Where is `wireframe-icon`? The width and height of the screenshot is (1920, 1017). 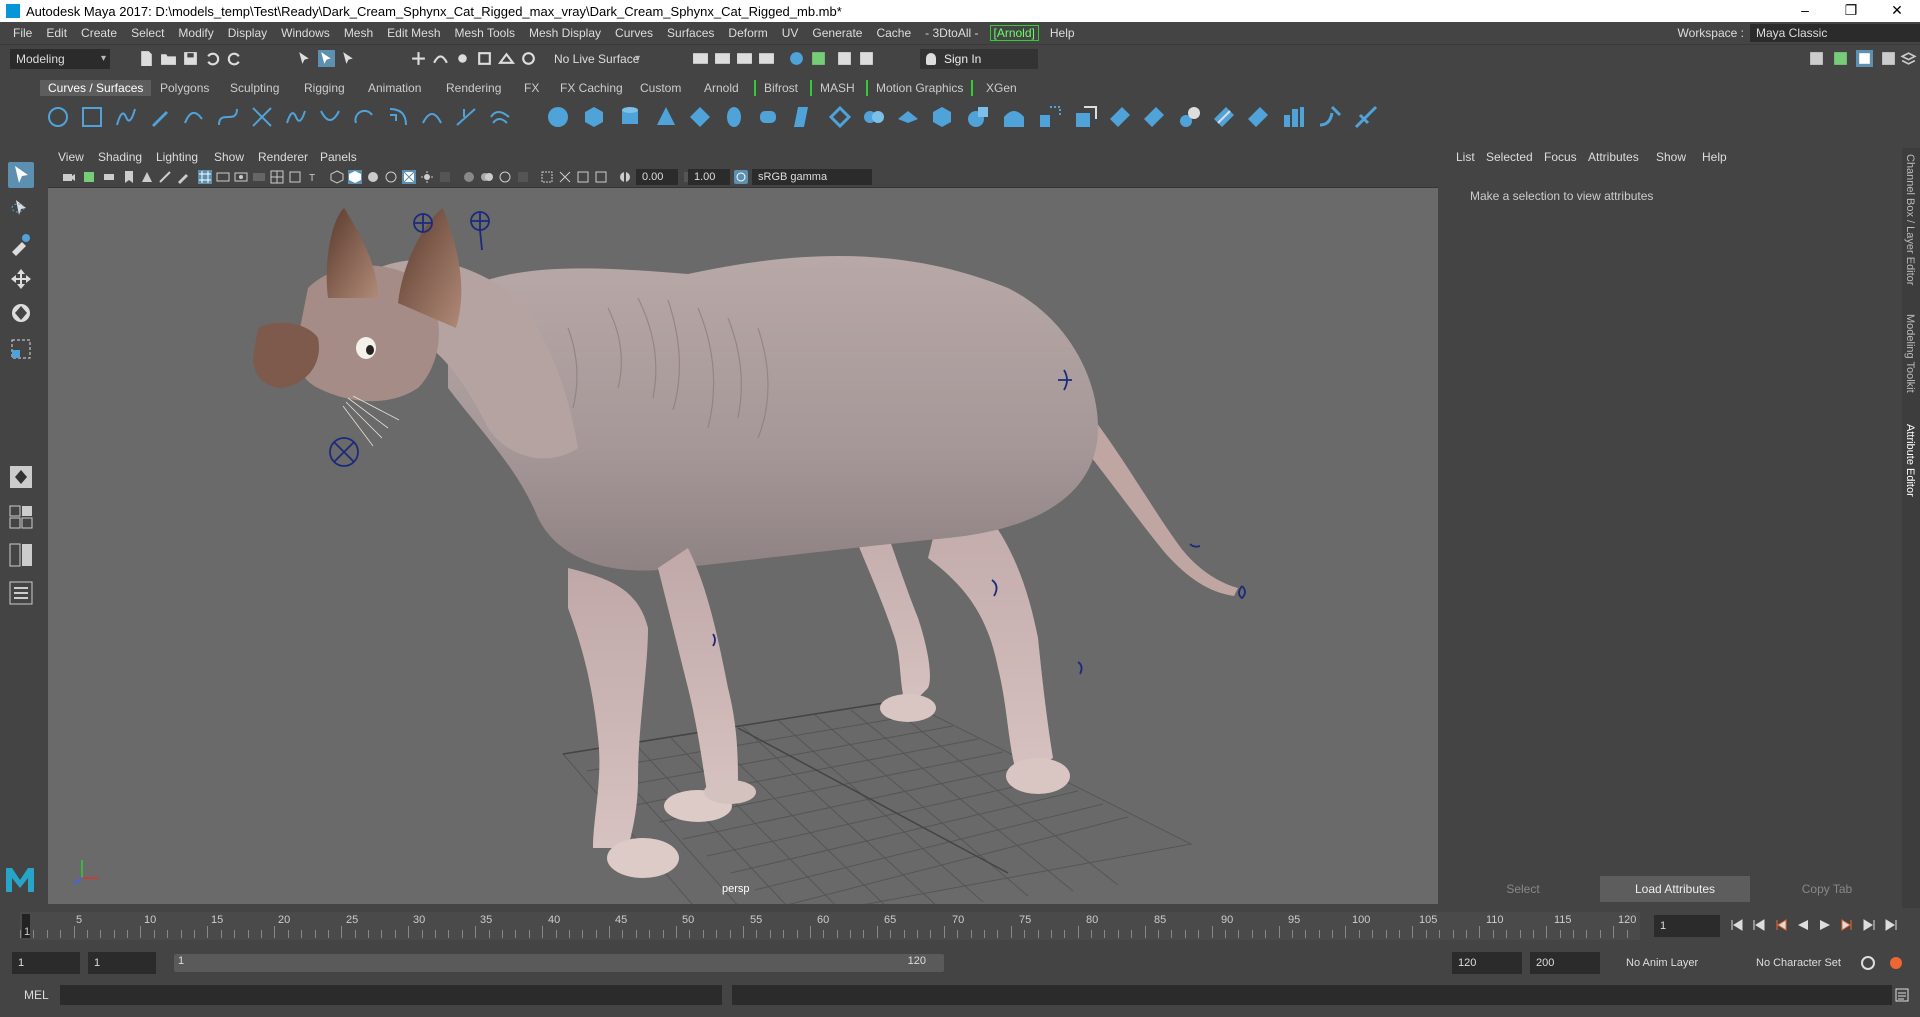 wireframe-icon is located at coordinates (337, 177).